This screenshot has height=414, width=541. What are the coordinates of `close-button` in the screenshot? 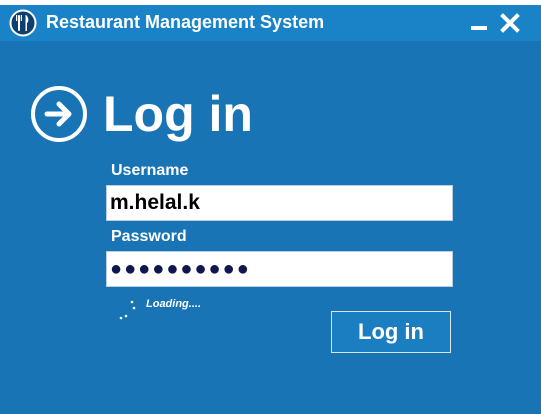 It's located at (510, 23).